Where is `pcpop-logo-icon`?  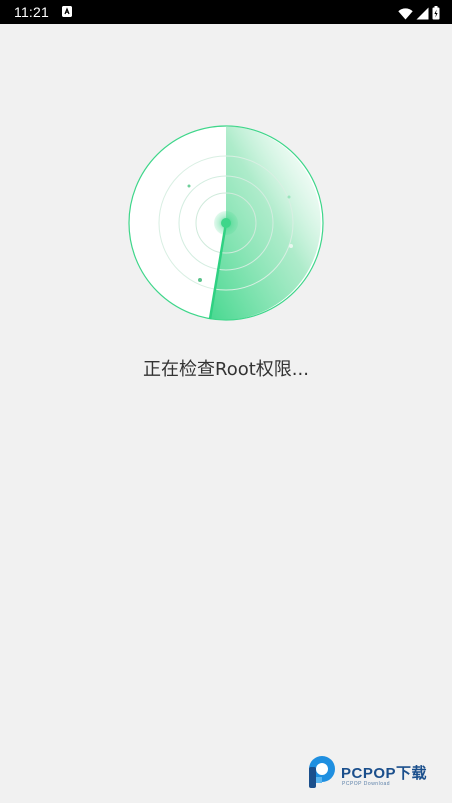 pcpop-logo-icon is located at coordinates (321, 772).